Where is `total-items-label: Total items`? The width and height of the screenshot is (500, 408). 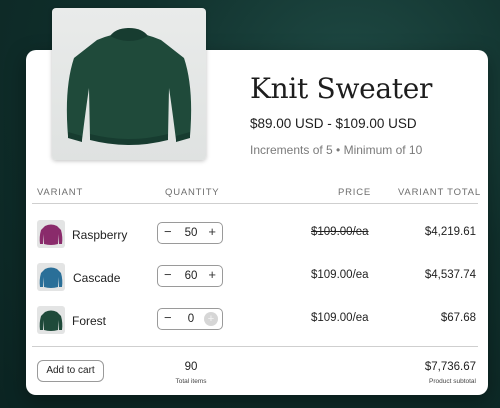 total-items-label: Total items is located at coordinates (191, 381).